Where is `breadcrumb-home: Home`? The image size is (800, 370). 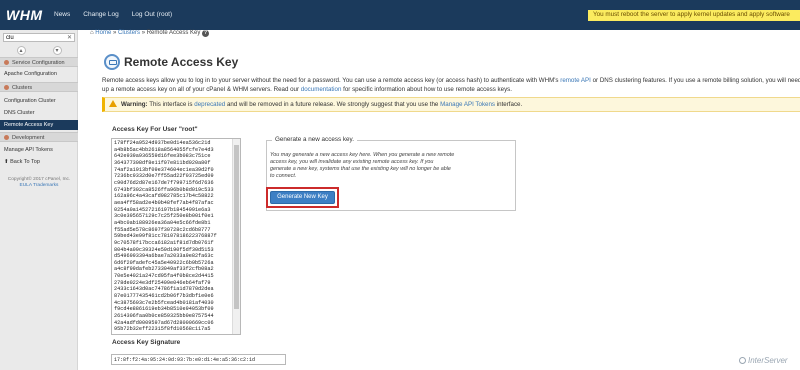 breadcrumb-home: Home is located at coordinates (103, 33).